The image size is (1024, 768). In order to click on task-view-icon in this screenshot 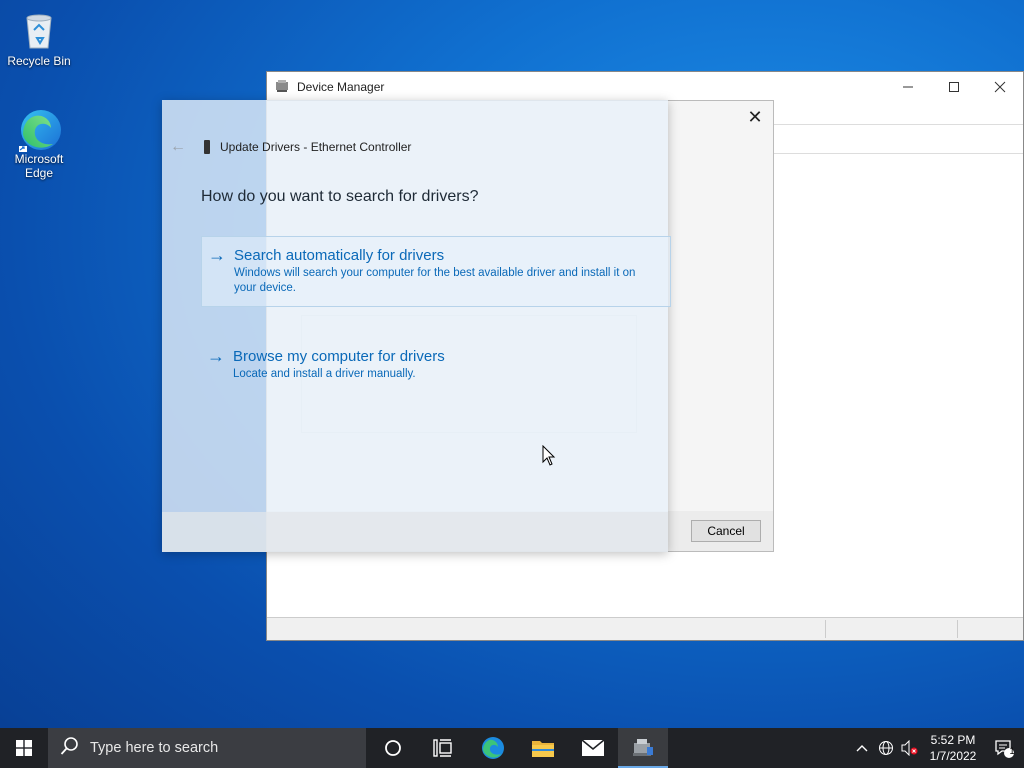, I will do `click(442, 748)`.